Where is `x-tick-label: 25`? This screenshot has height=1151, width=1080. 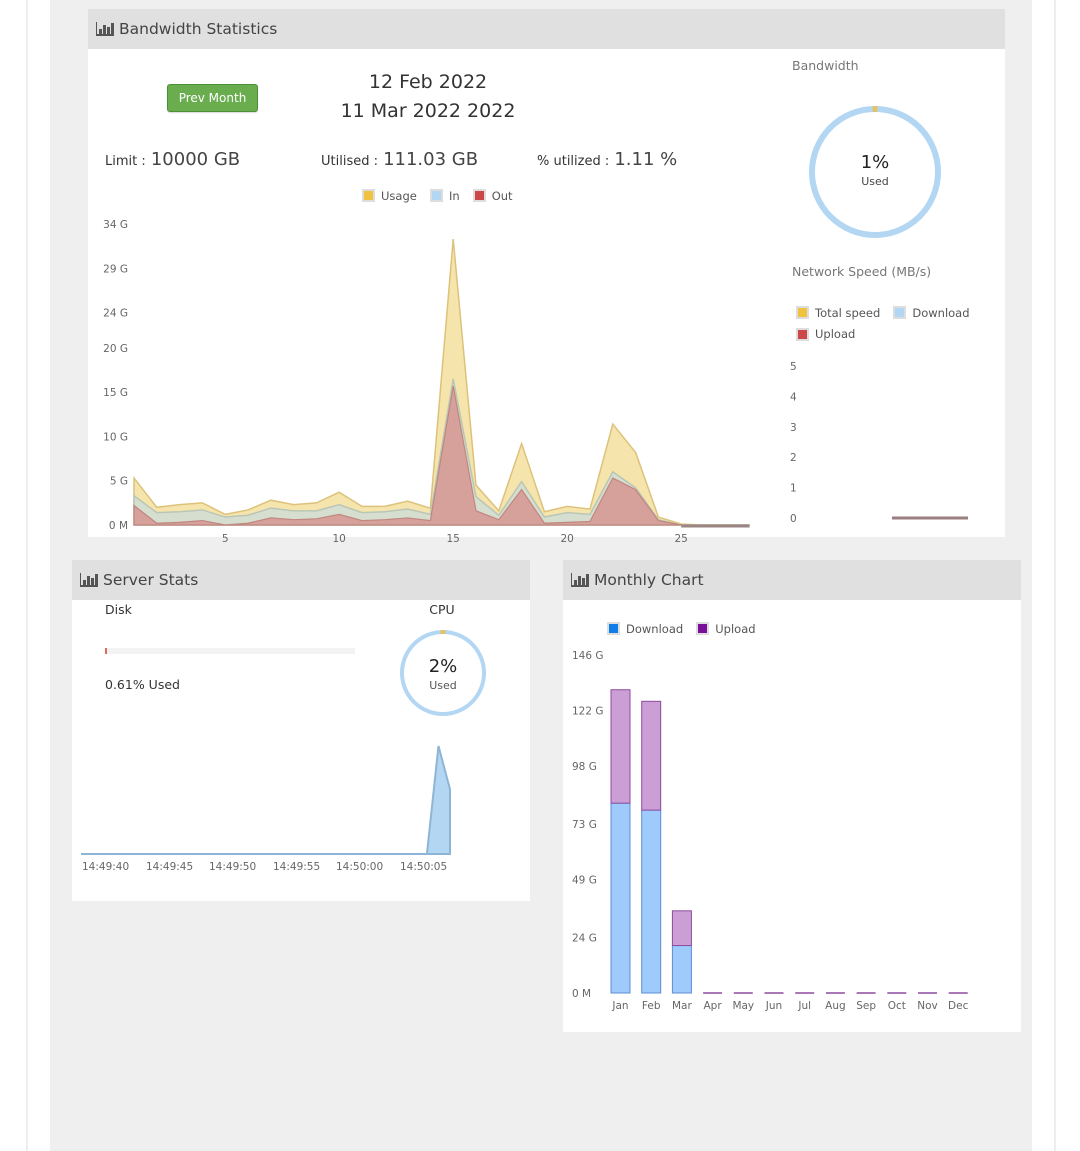
x-tick-label: 25 is located at coordinates (681, 538).